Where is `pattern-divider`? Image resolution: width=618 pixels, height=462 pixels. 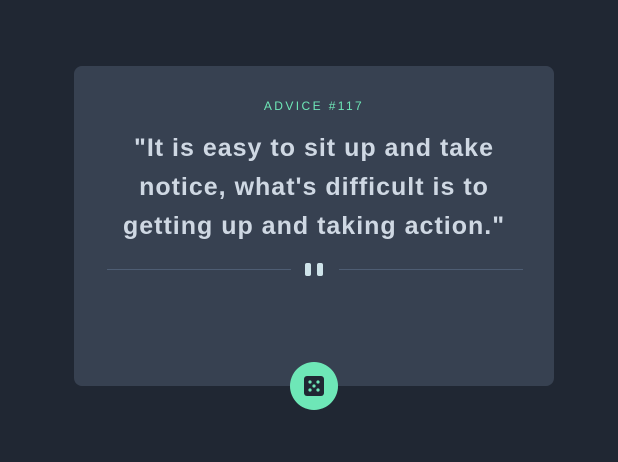
pattern-divider is located at coordinates (315, 269).